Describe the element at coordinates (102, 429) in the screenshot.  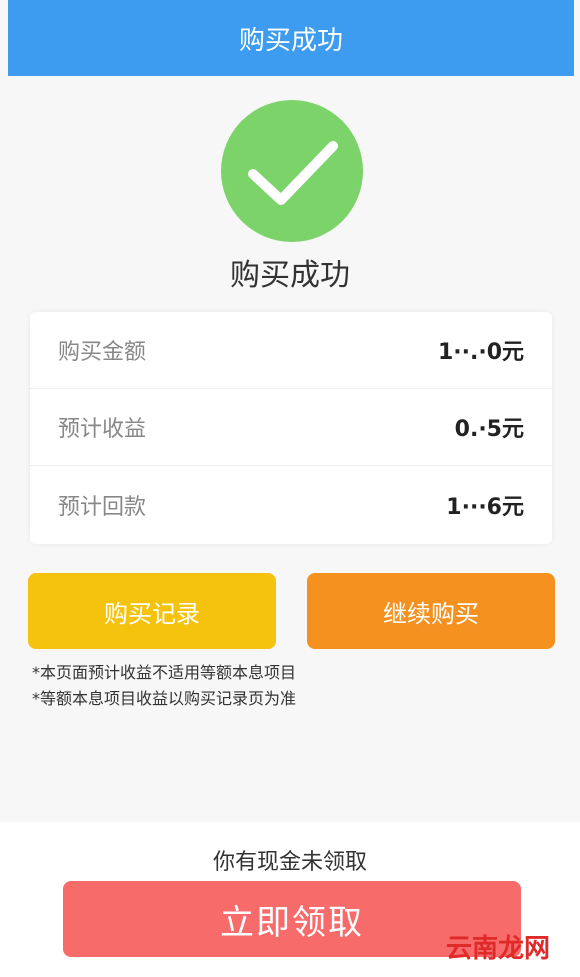
I see `expected-income-label: 预计收益` at that location.